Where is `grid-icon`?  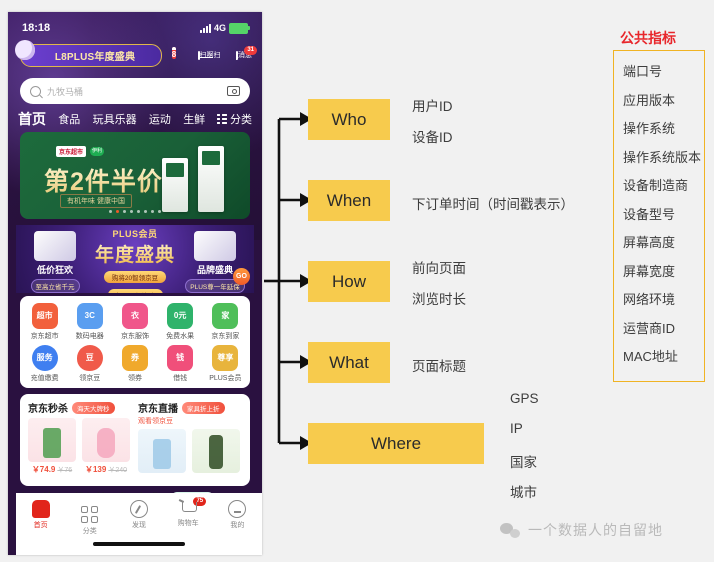 grid-icon is located at coordinates (222, 119).